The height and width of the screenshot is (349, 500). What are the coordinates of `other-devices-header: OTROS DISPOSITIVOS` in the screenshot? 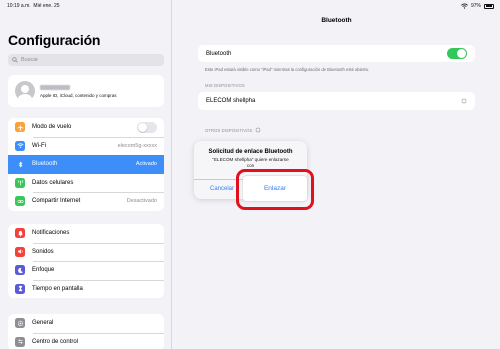 It's located at (233, 130).